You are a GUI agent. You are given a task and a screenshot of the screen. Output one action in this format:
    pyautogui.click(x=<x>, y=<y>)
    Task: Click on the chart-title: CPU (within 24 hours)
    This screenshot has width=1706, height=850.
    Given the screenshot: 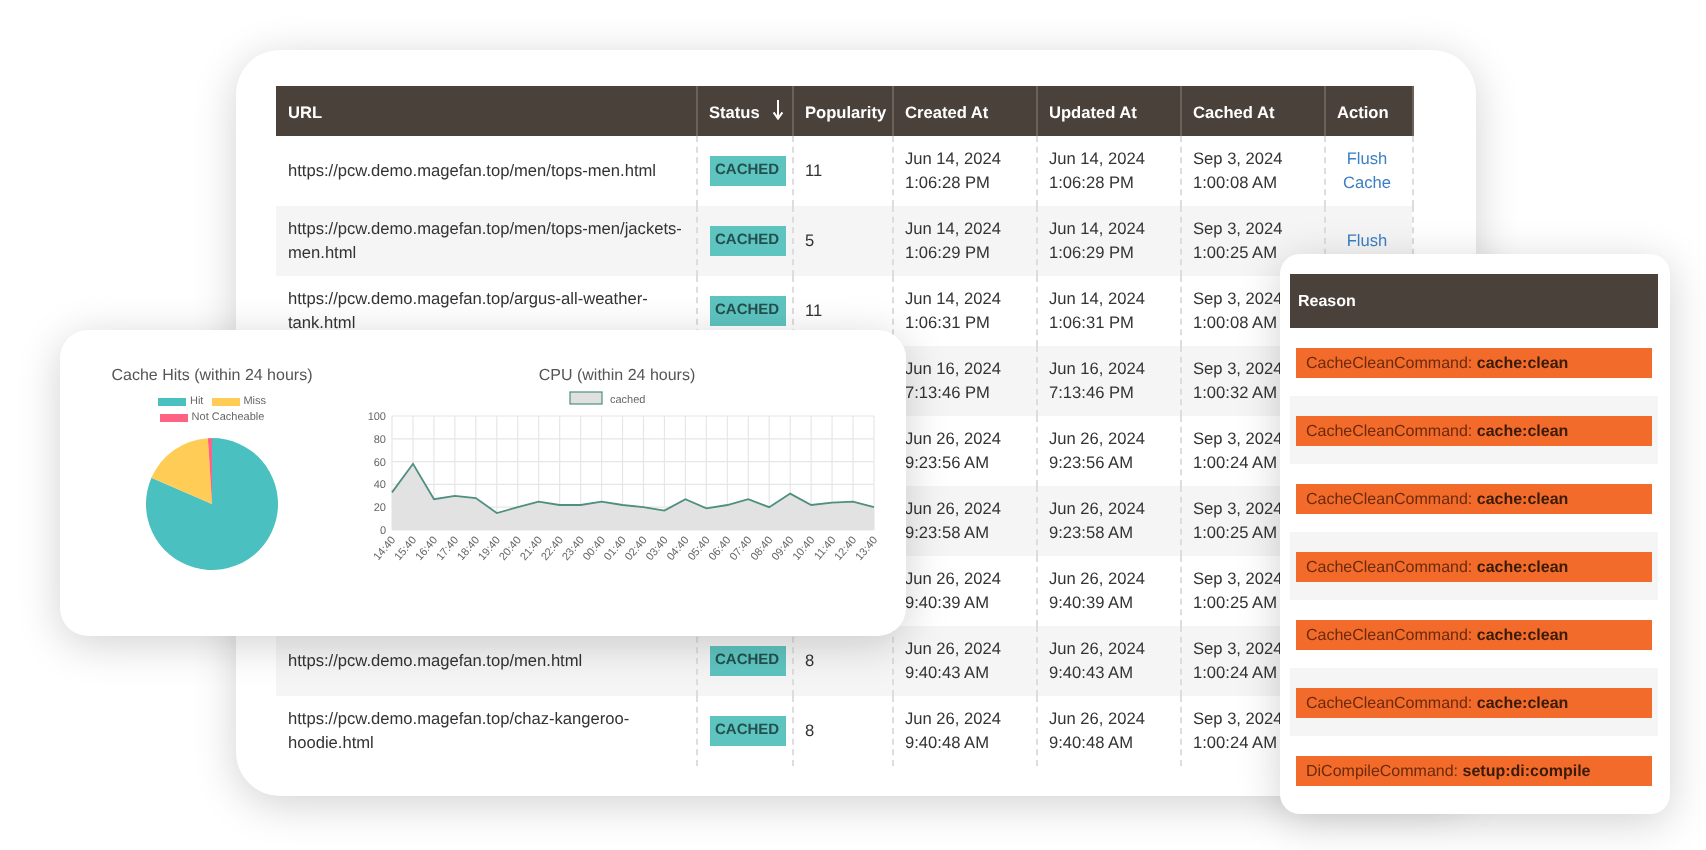 What is the action you would take?
    pyautogui.click(x=617, y=375)
    